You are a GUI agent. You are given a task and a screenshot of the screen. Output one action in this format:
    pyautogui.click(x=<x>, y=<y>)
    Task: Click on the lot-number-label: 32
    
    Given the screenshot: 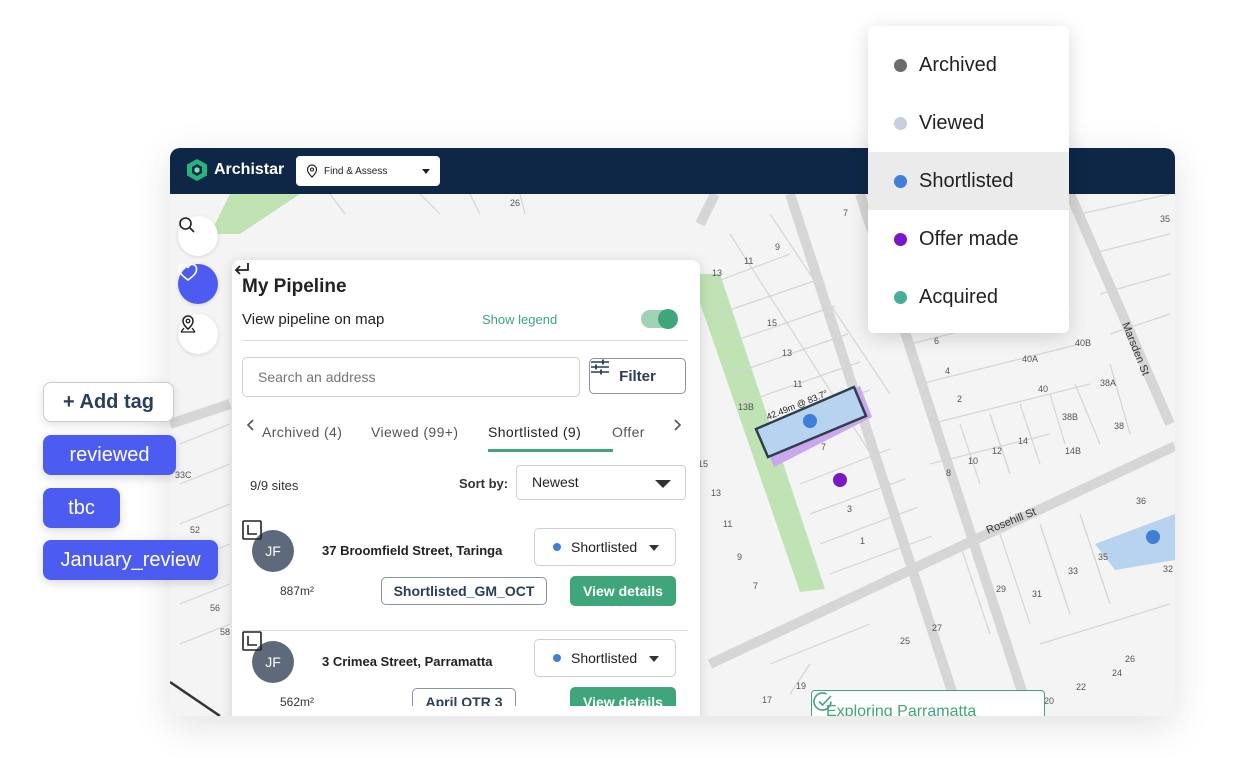 What is the action you would take?
    pyautogui.click(x=1168, y=569)
    